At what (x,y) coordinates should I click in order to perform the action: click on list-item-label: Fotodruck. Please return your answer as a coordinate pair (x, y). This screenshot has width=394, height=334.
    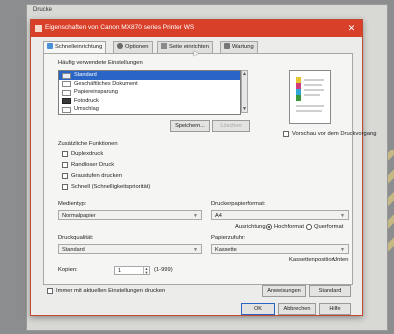
    Looking at the image, I should click on (86, 100).